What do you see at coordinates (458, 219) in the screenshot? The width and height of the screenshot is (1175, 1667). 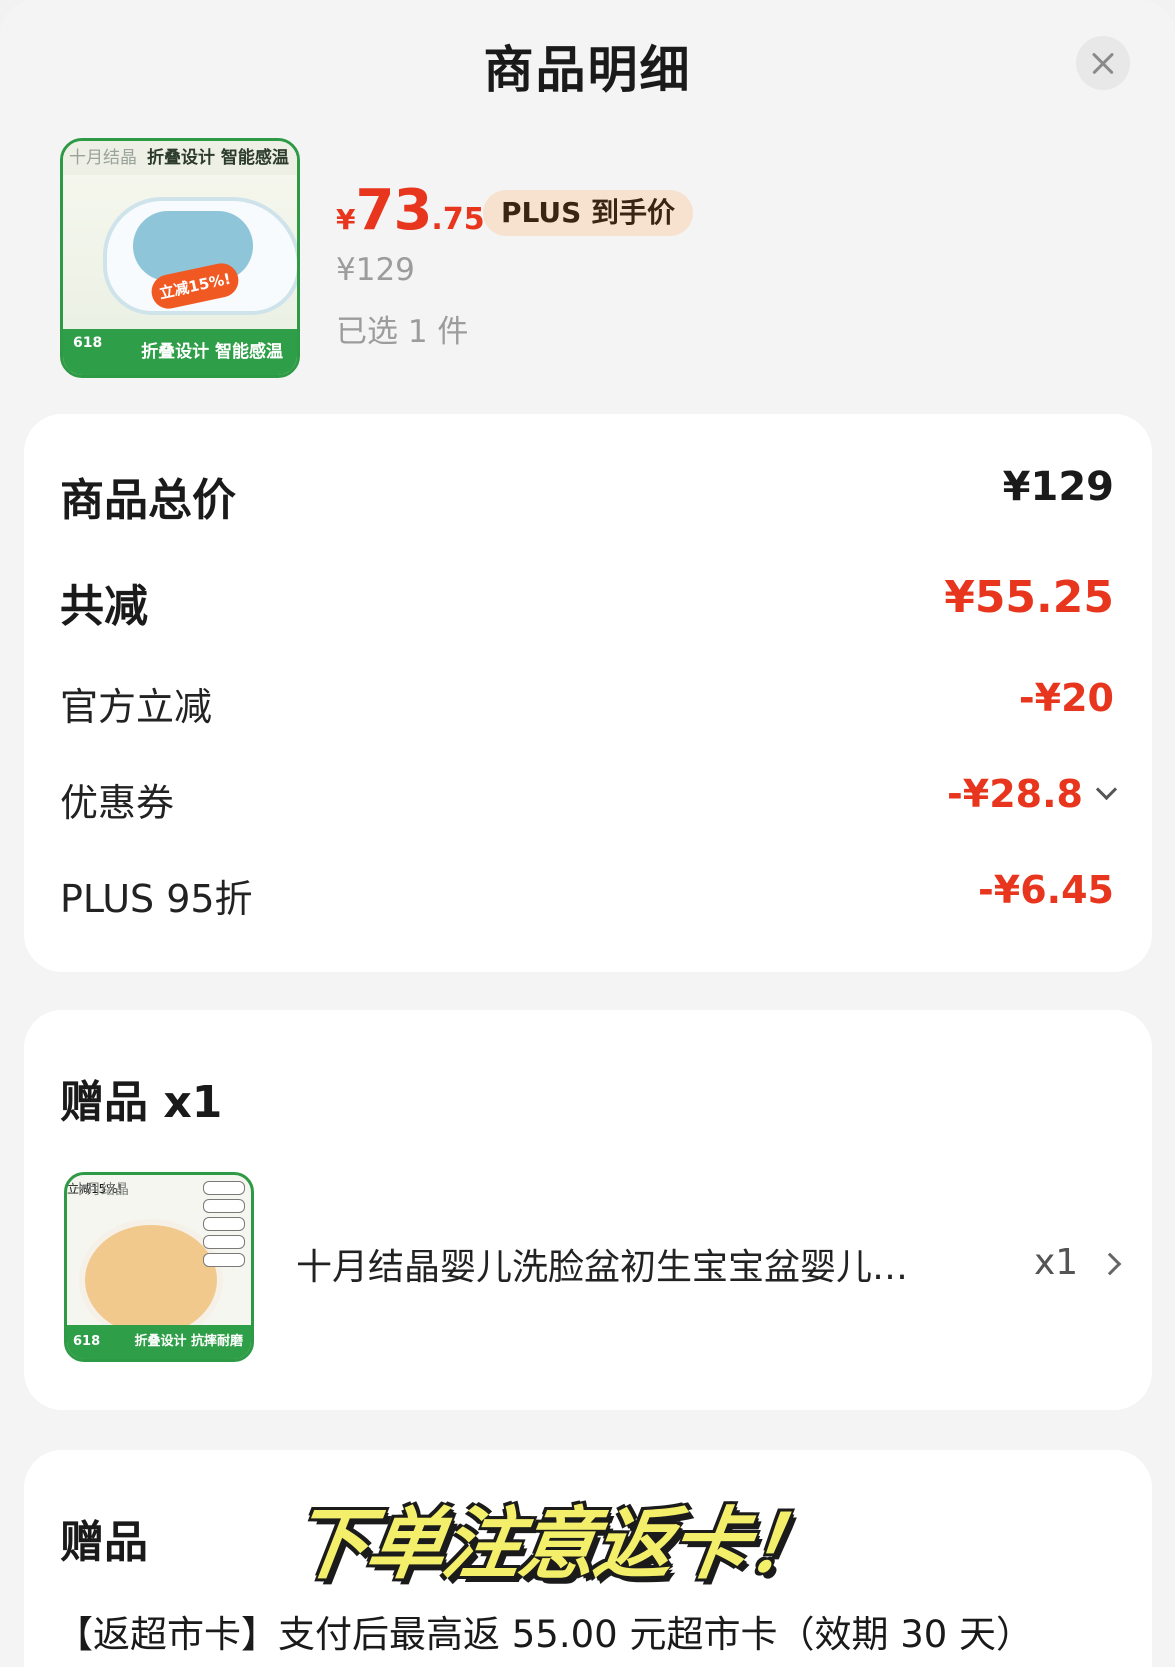 I see `price-decimal: .75` at bounding box center [458, 219].